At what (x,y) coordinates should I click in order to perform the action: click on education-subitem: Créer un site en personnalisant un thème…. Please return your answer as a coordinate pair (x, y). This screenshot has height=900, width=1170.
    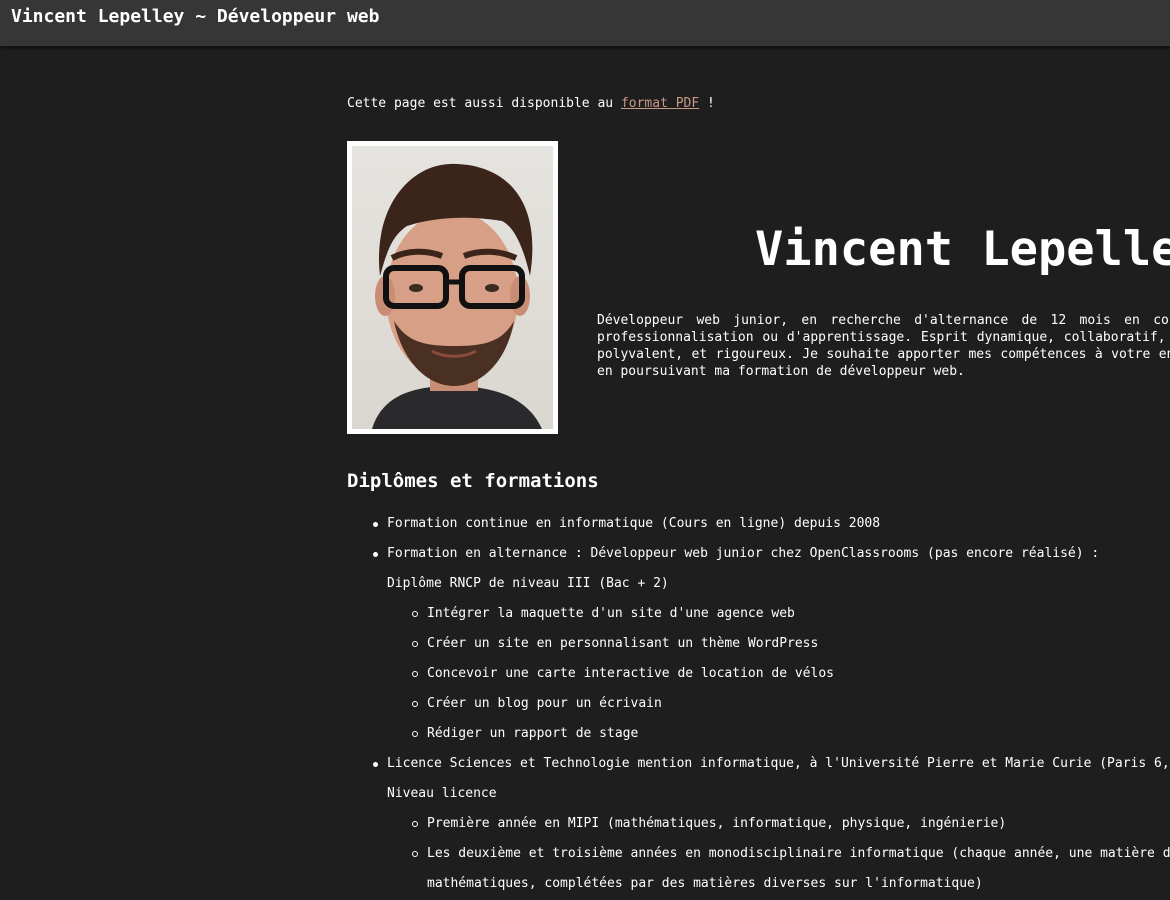
    Looking at the image, I should click on (758, 644).